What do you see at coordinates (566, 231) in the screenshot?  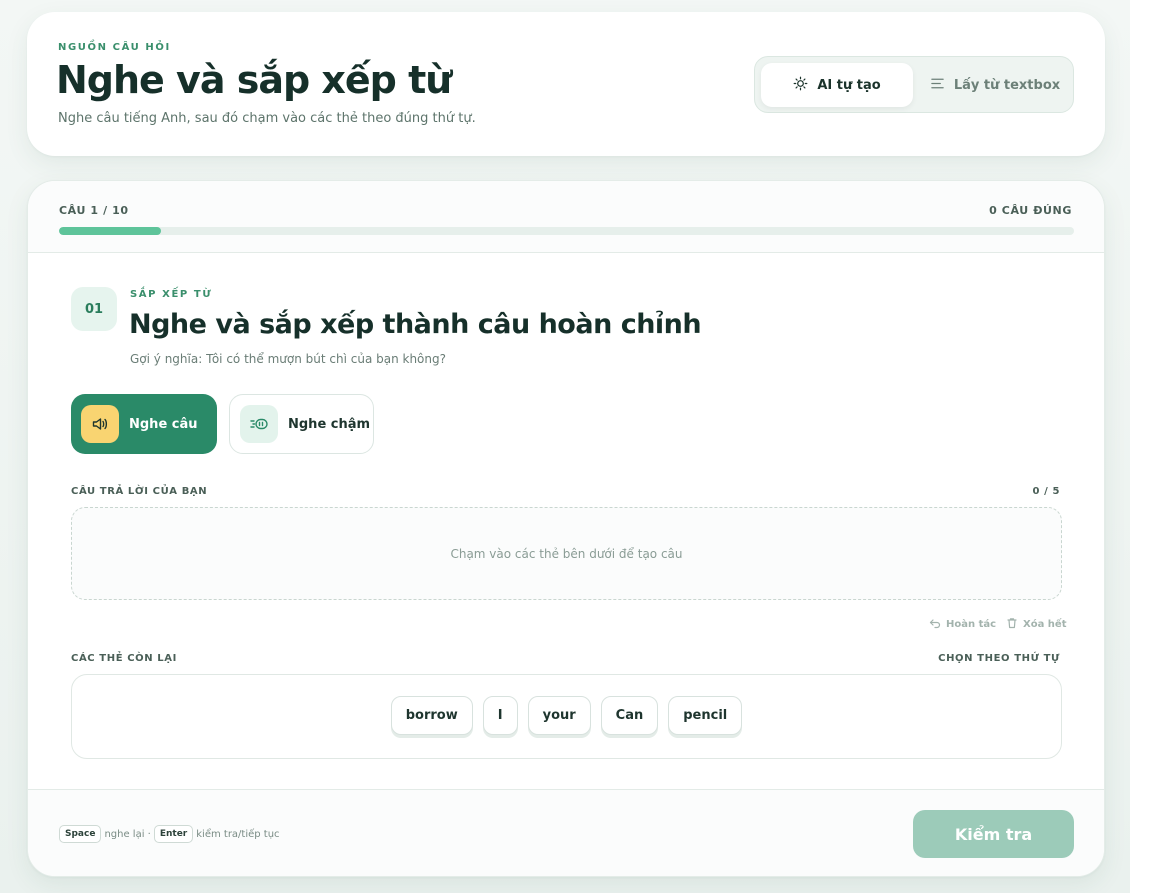 I see `progress-bar` at bounding box center [566, 231].